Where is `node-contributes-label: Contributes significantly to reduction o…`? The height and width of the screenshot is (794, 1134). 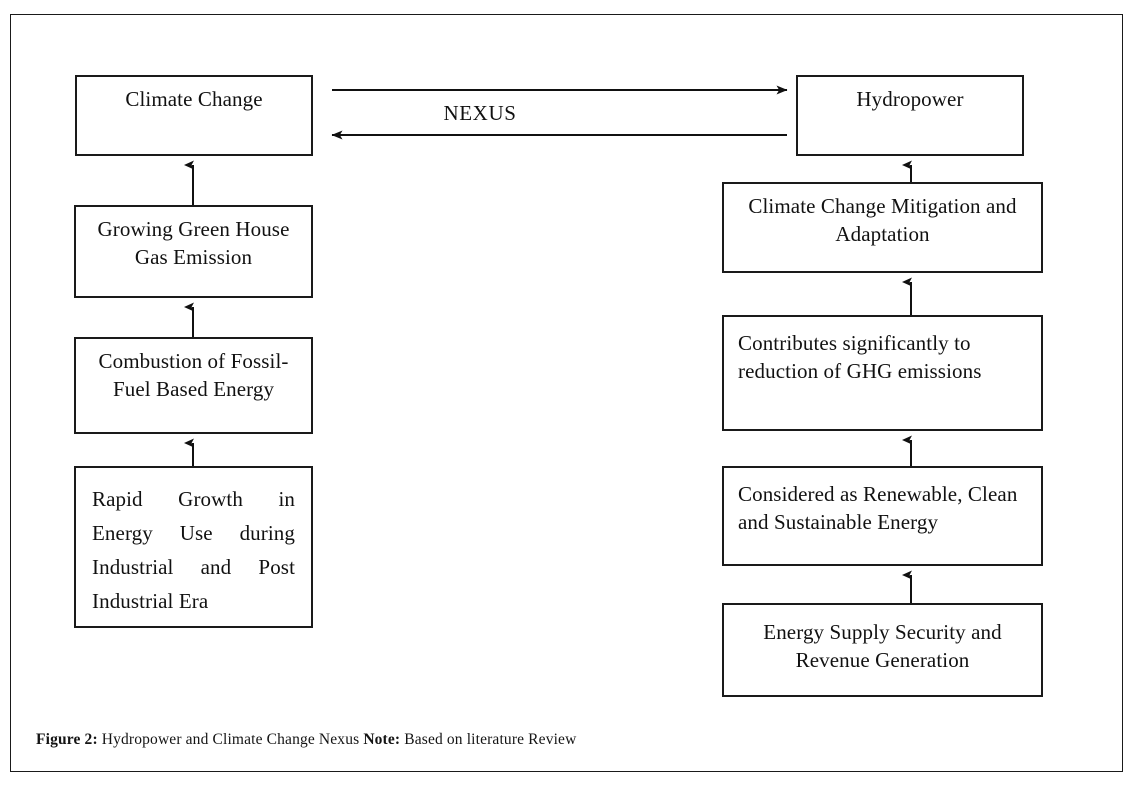 node-contributes-label: Contributes significantly to reduction o… is located at coordinates (860, 357).